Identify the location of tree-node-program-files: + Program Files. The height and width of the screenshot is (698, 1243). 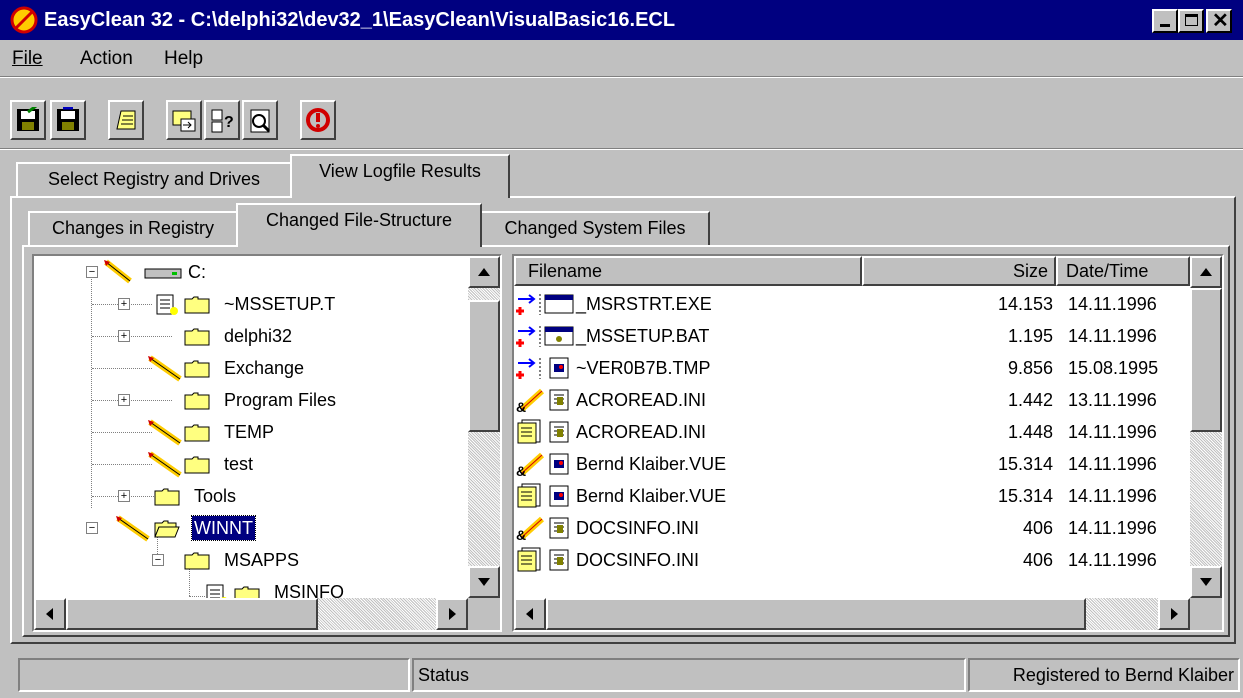
(254, 400).